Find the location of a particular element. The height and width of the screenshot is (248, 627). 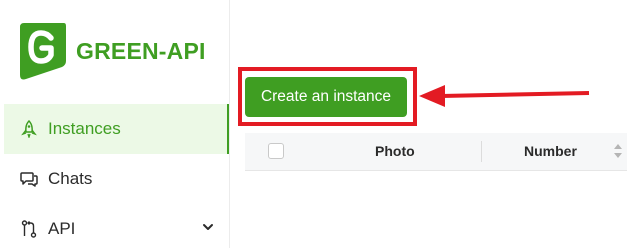

chat-bubbles-icon is located at coordinates (29, 179).